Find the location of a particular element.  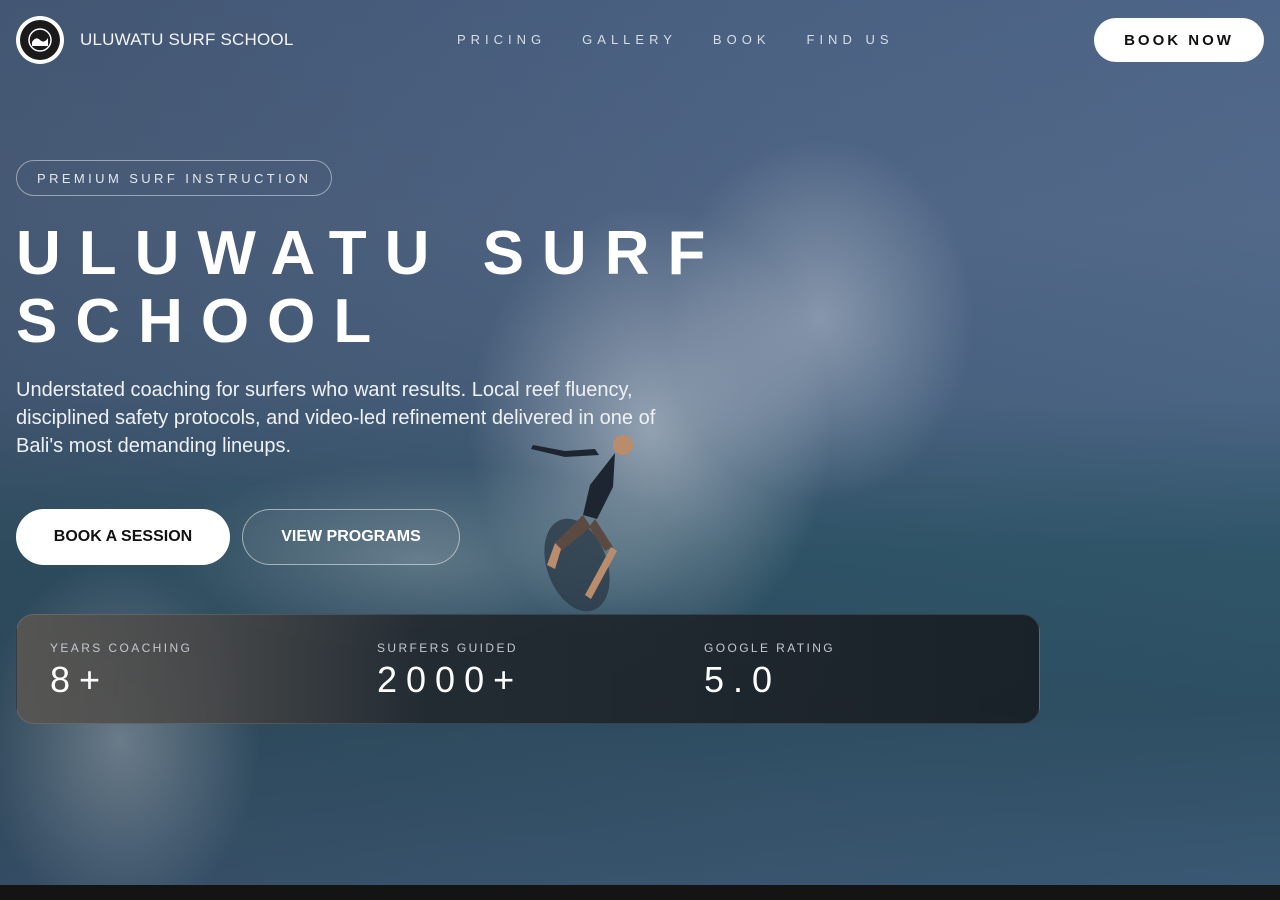

wave-emblem-icon is located at coordinates (40, 40).